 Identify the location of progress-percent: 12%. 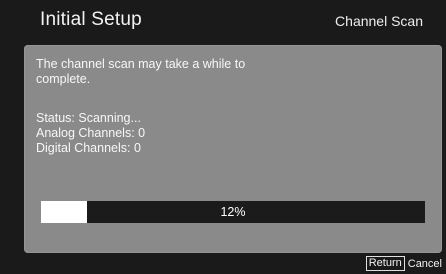
(233, 212).